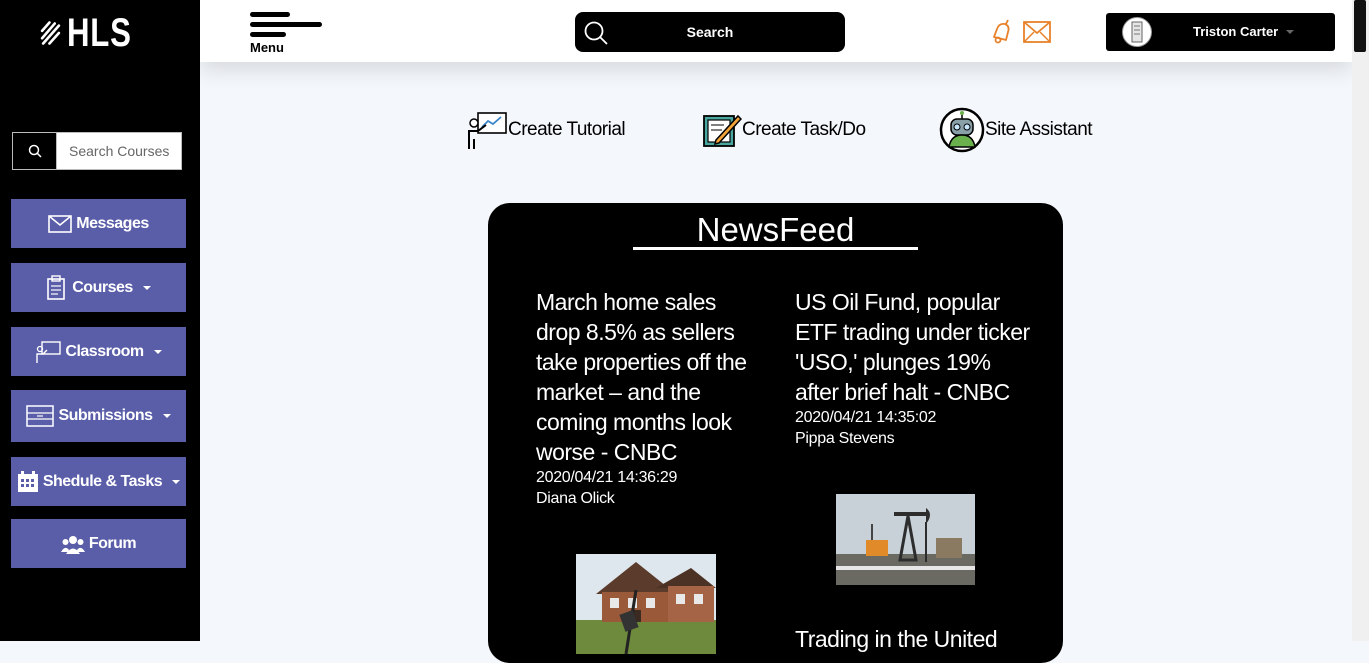 Image resolution: width=1369 pixels, height=663 pixels. What do you see at coordinates (567, 129) in the screenshot?
I see `quick-action-label: Create Tutorial` at bounding box center [567, 129].